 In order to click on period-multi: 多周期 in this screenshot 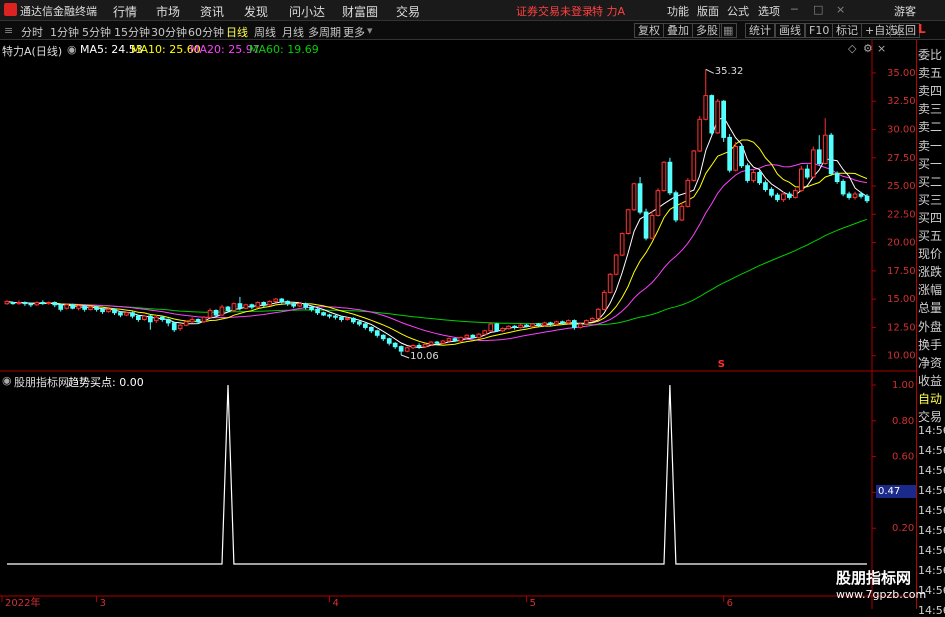, I will do `click(324, 32)`.